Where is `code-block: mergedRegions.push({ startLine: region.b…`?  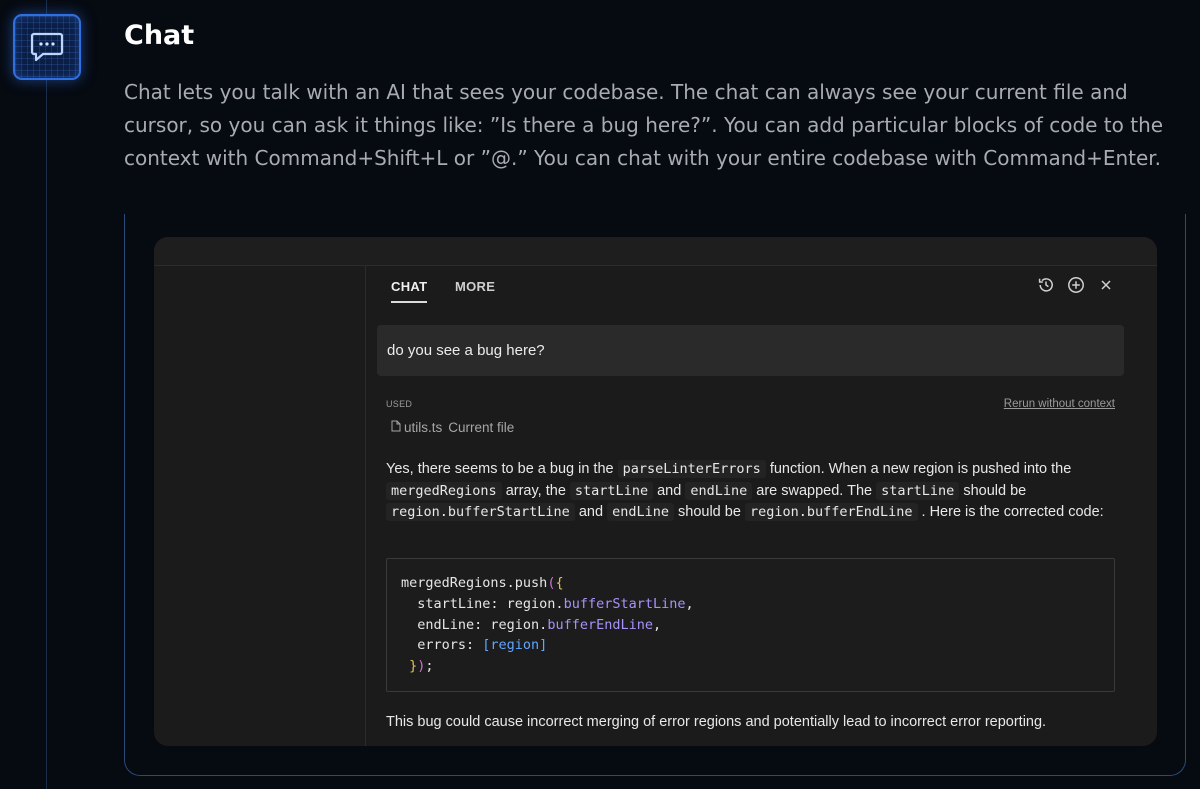
code-block: mergedRegions.push({ startLine: region.b… is located at coordinates (750, 625).